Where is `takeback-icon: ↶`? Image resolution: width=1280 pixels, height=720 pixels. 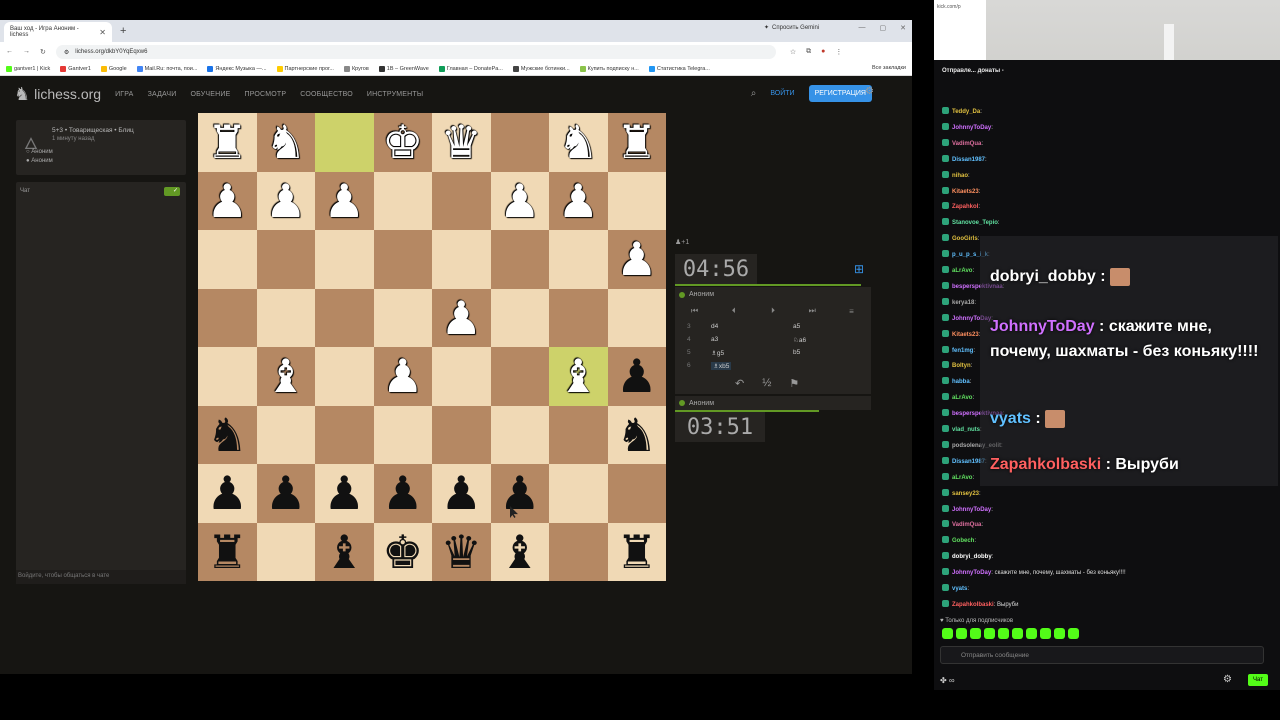 takeback-icon: ↶ is located at coordinates (739, 383).